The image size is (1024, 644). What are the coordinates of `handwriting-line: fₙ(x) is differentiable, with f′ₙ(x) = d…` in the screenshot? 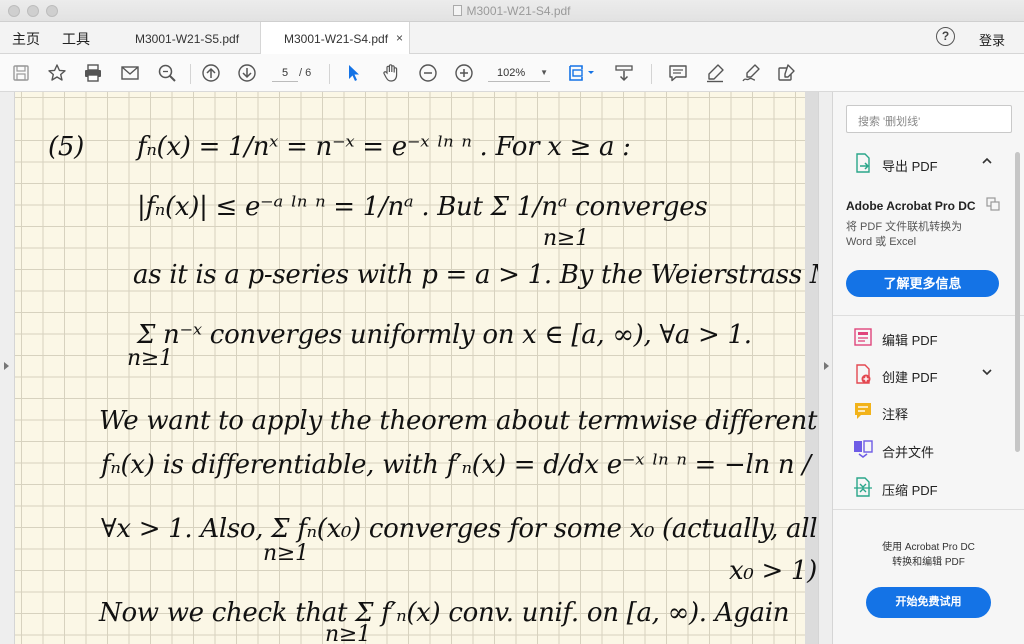 It's located at (459, 465).